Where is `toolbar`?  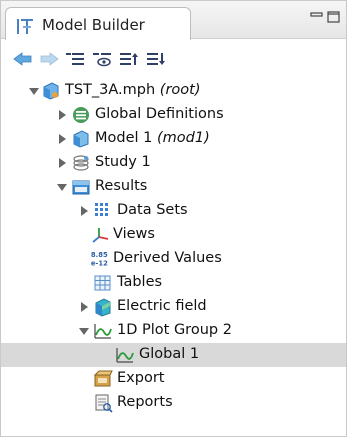
toolbar is located at coordinates (173, 58).